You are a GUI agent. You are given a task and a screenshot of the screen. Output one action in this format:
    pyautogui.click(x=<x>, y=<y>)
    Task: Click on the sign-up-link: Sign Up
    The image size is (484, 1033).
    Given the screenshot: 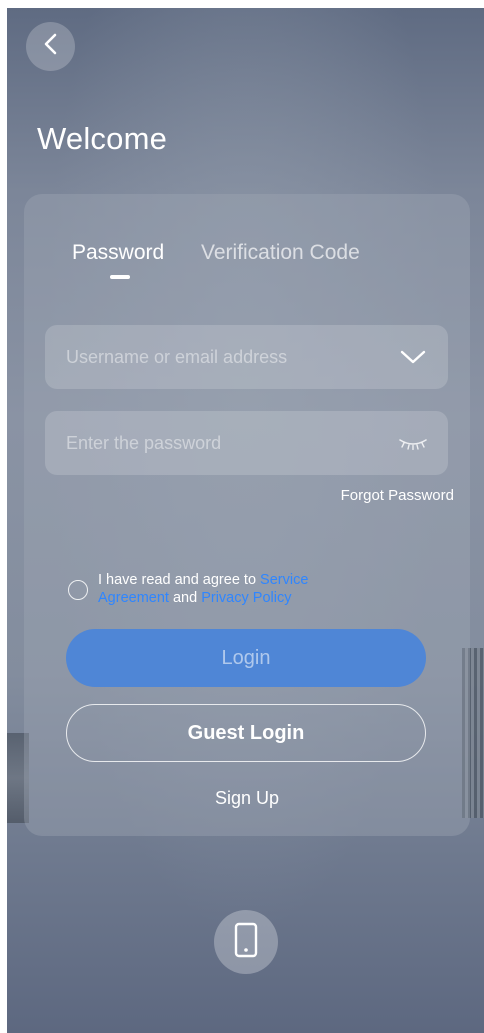 What is the action you would take?
    pyautogui.click(x=247, y=798)
    